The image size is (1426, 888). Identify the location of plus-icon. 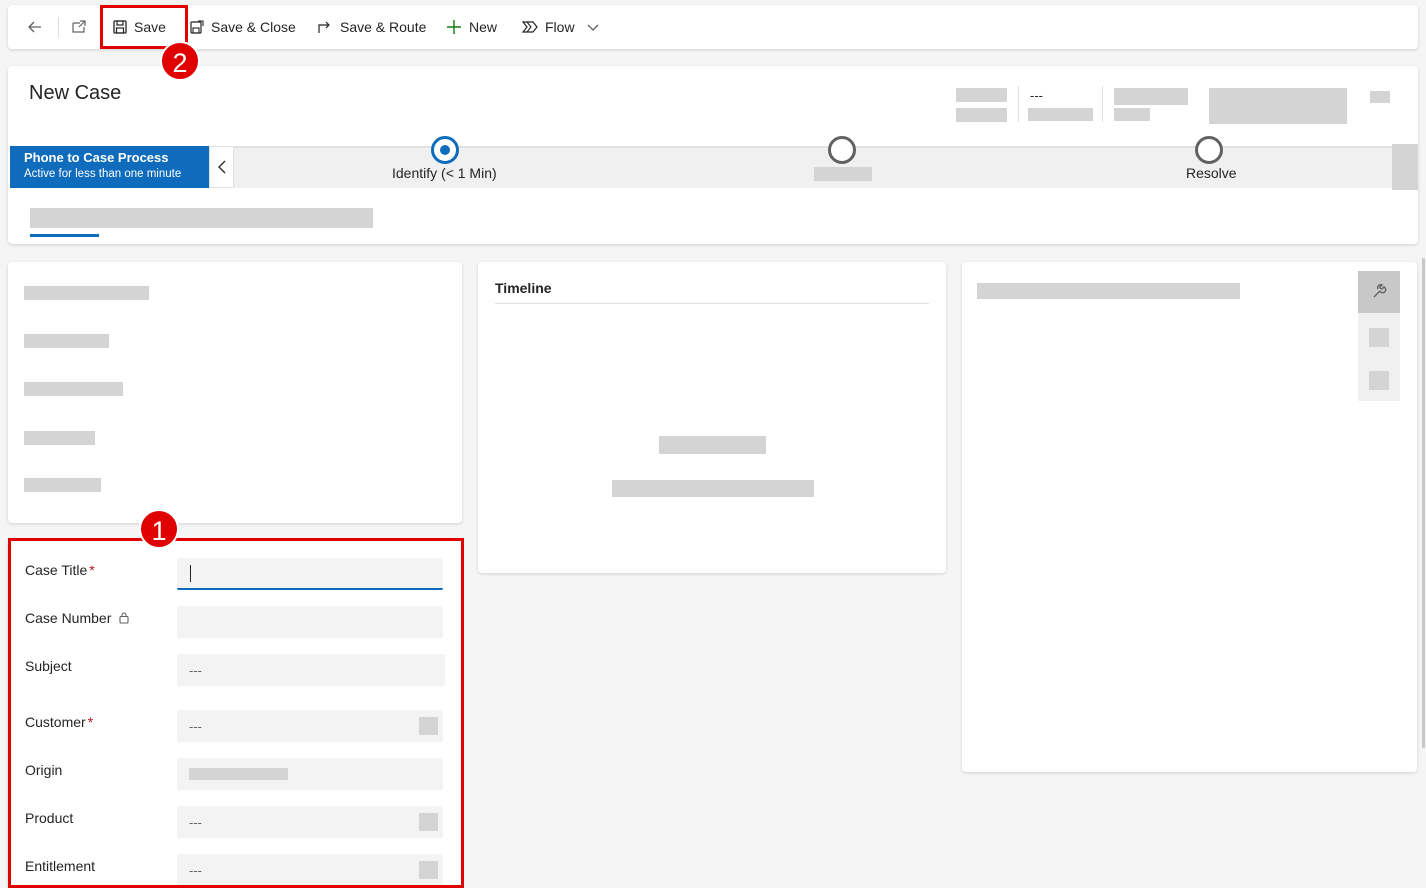
(454, 27).